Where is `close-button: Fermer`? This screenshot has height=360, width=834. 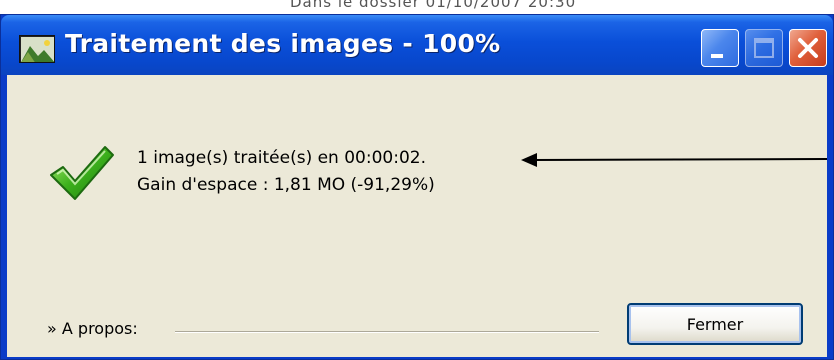
close-button: Fermer is located at coordinates (715, 324).